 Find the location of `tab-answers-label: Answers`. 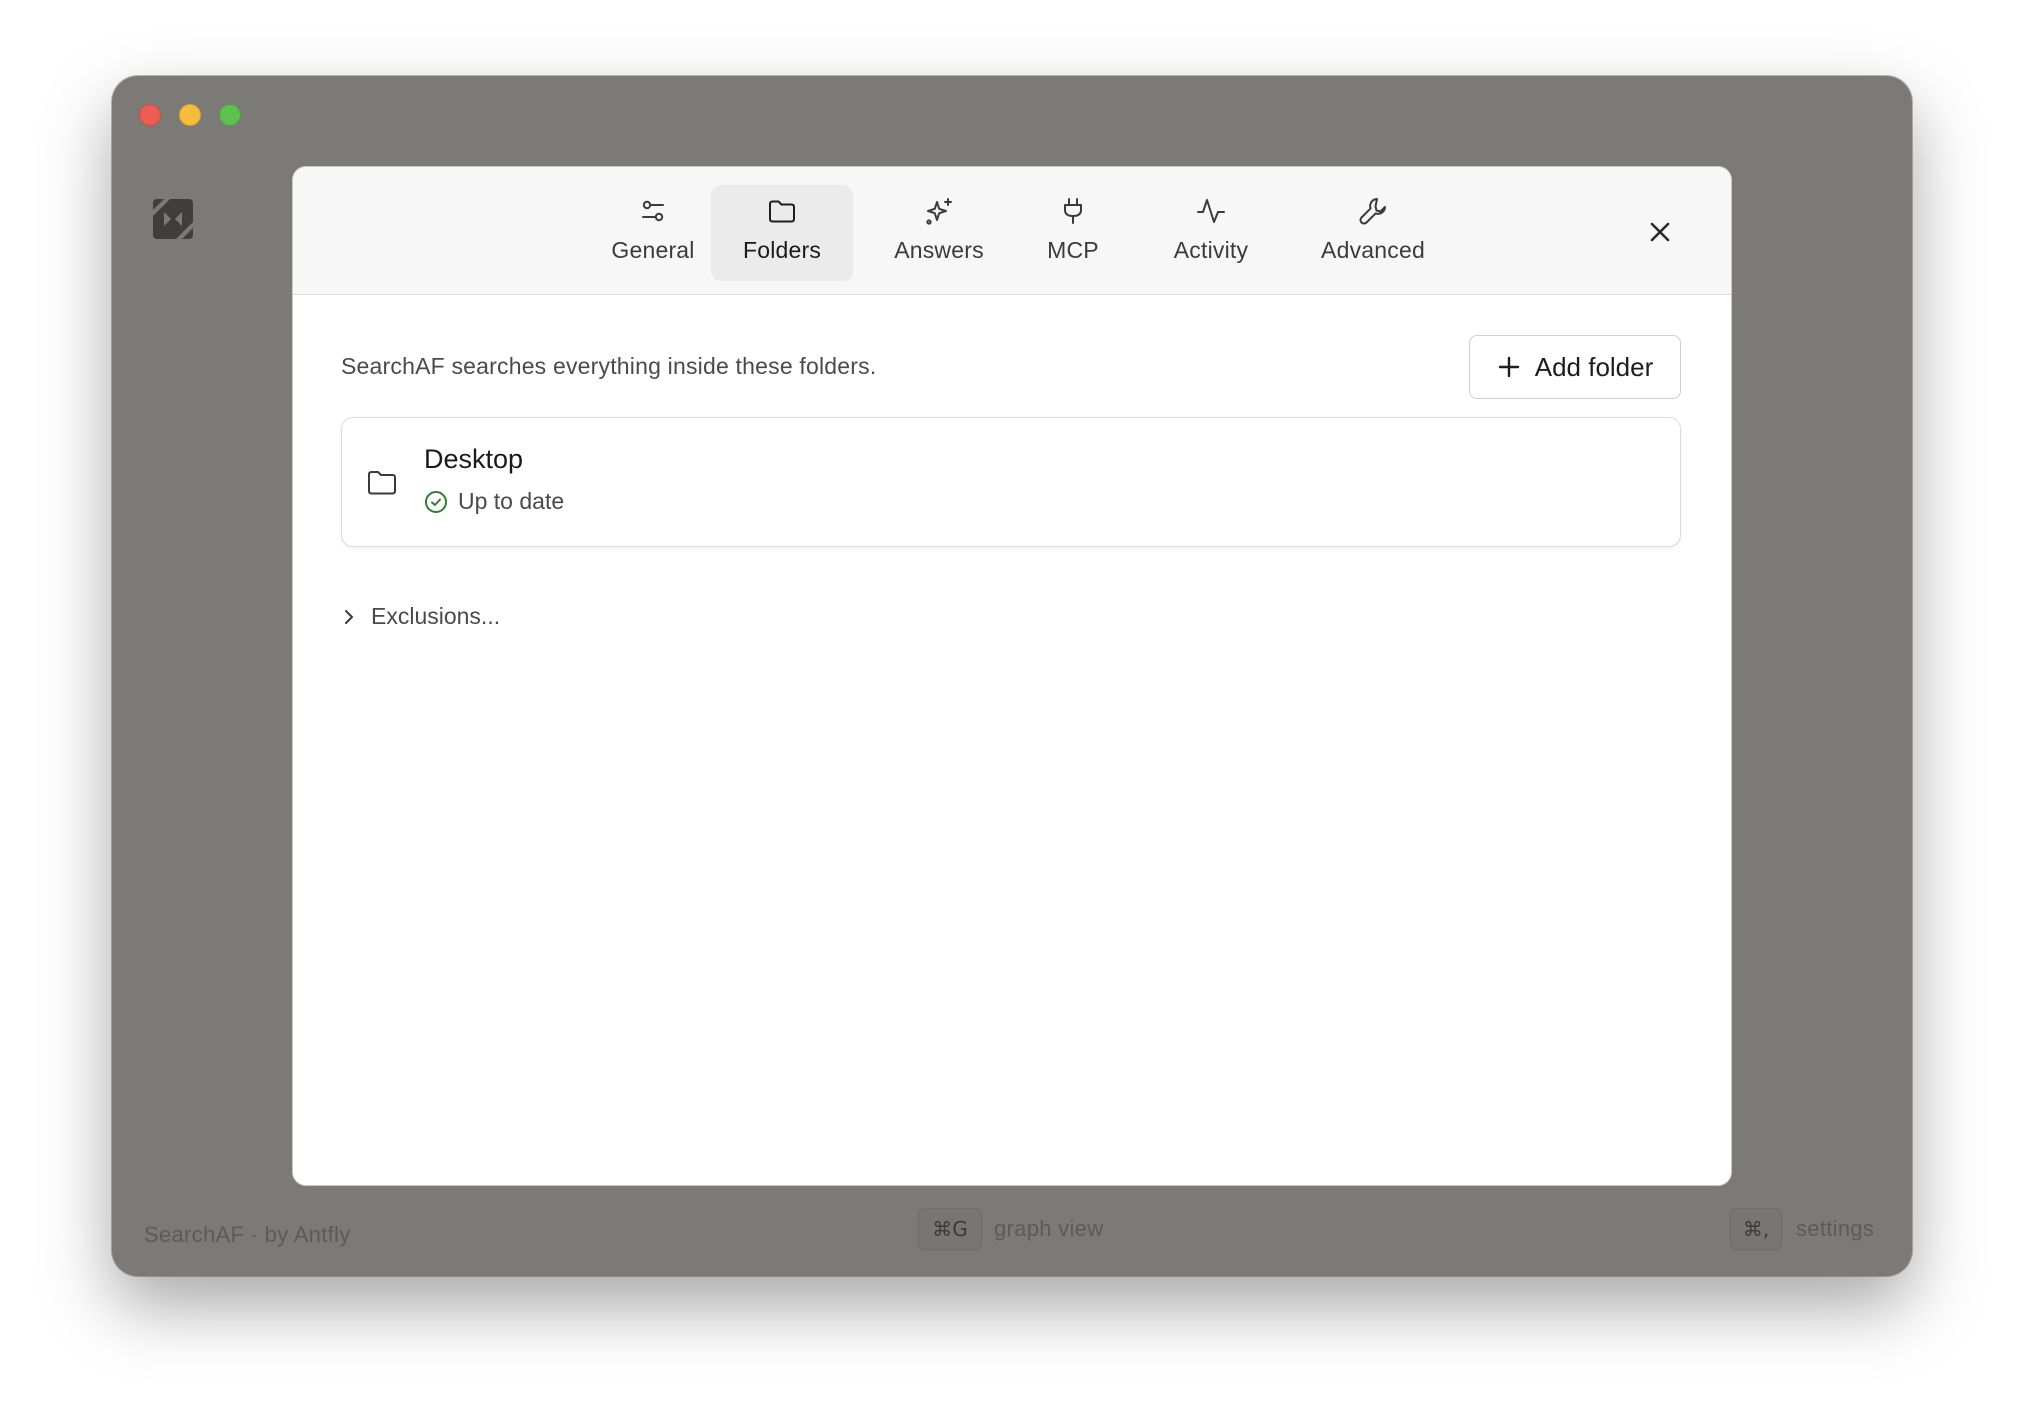

tab-answers-label: Answers is located at coordinates (939, 250).